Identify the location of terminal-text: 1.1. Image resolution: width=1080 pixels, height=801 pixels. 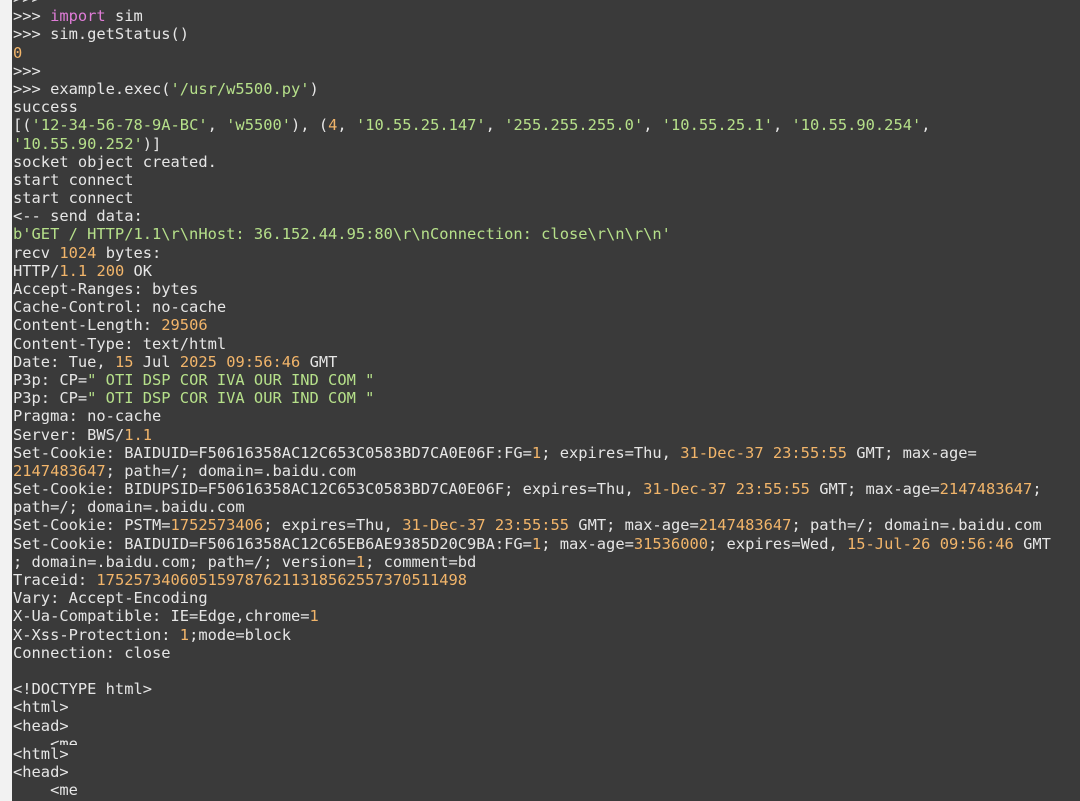
(138, 434).